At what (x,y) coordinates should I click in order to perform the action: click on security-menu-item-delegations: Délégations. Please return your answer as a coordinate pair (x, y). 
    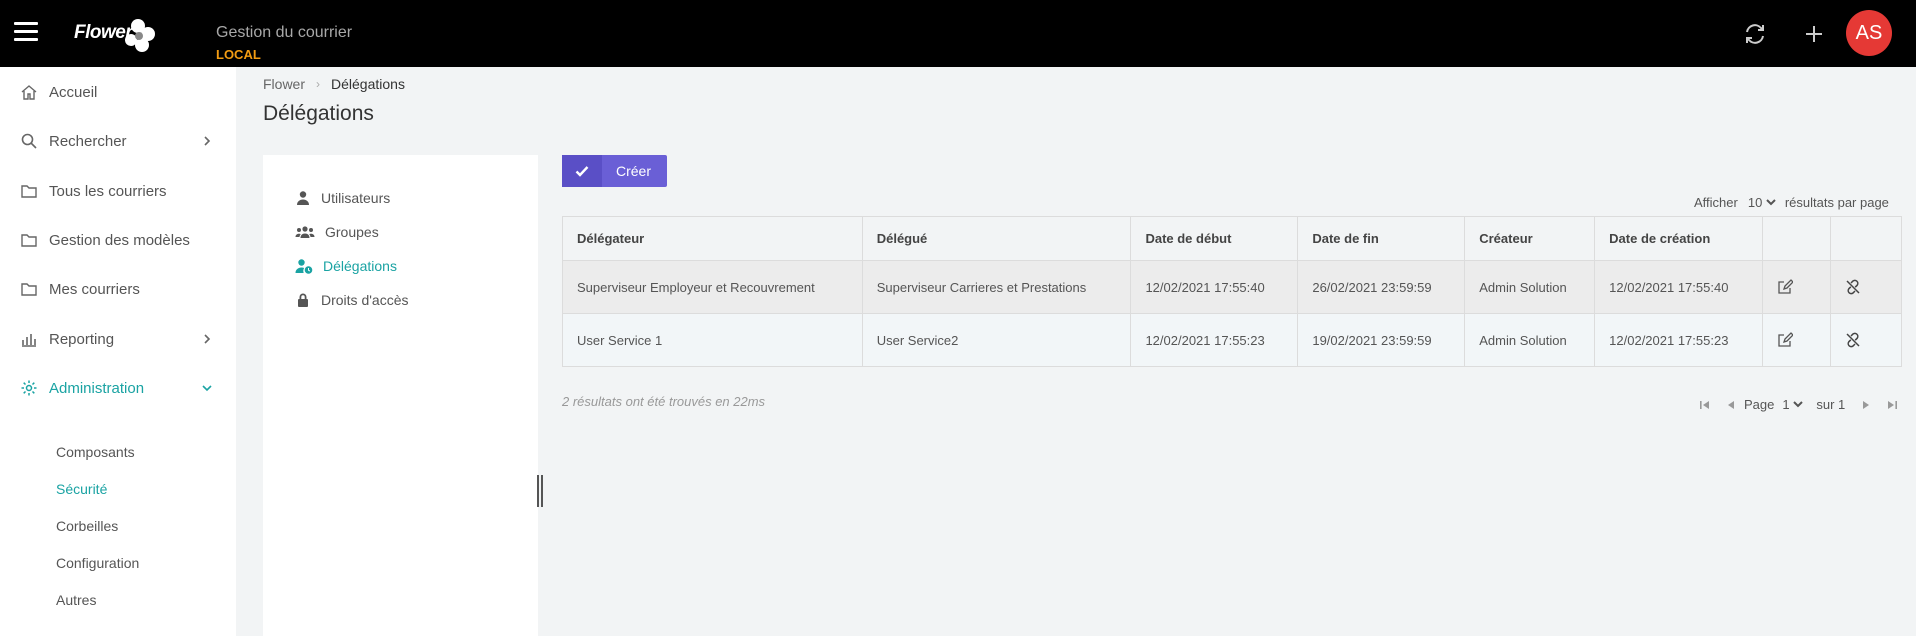
    Looking at the image, I should click on (346, 266).